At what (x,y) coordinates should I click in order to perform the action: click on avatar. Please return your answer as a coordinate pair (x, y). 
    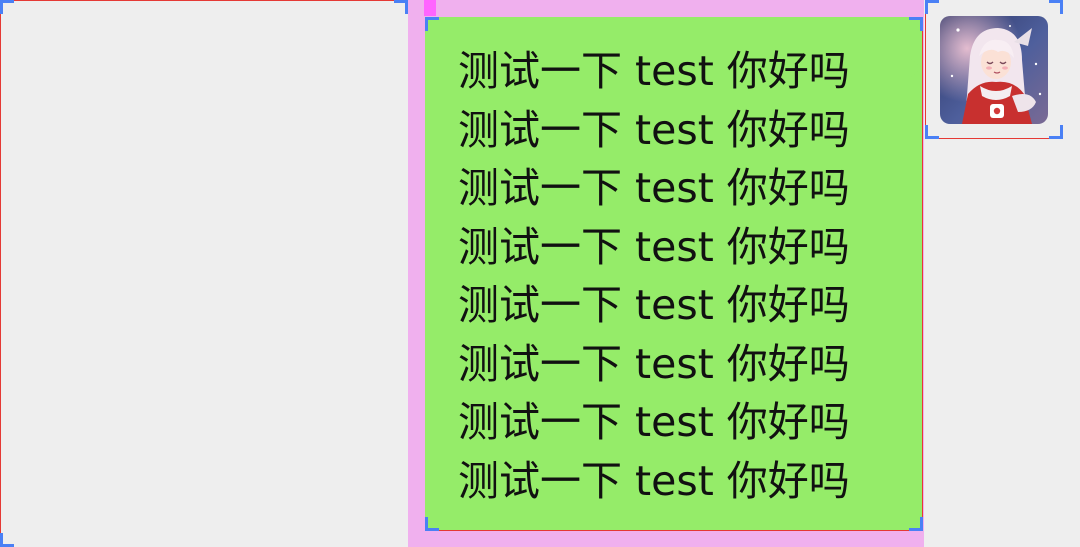
    Looking at the image, I should click on (994, 70).